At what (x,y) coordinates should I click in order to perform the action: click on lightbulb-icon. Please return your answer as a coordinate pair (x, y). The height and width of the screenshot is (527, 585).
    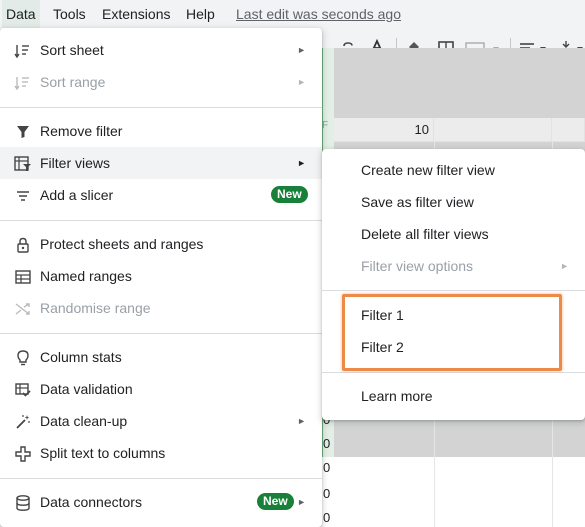
    Looking at the image, I should click on (23, 358).